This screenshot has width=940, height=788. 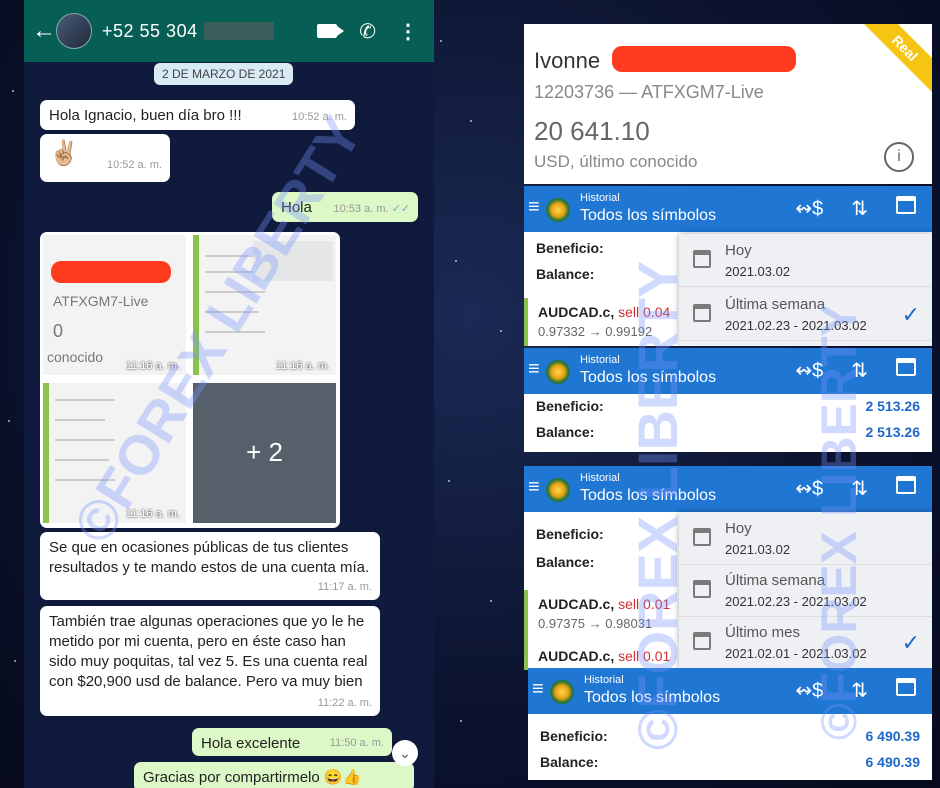 I want to click on message-text: Hola excelente, so click(x=251, y=743).